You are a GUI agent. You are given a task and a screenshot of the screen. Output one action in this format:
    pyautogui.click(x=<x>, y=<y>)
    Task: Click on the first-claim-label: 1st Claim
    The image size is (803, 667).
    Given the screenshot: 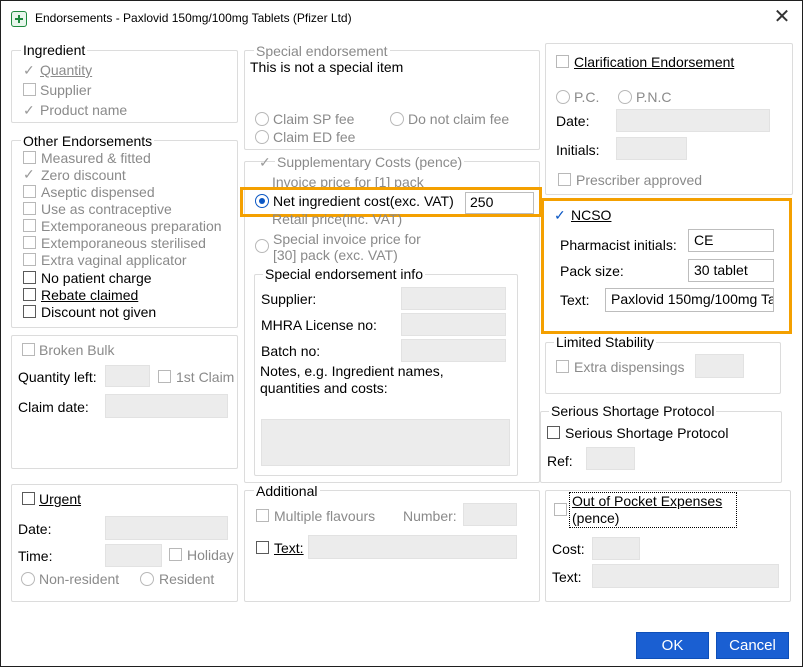 What is the action you would take?
    pyautogui.click(x=205, y=377)
    